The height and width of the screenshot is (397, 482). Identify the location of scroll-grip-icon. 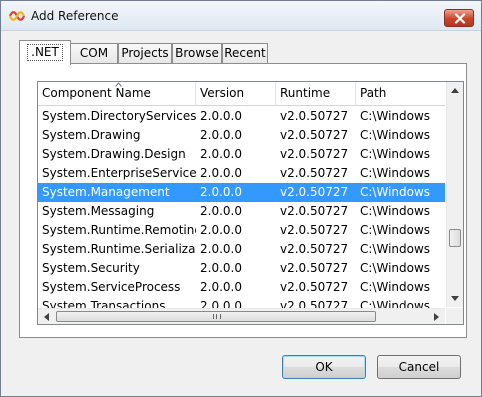
(217, 316).